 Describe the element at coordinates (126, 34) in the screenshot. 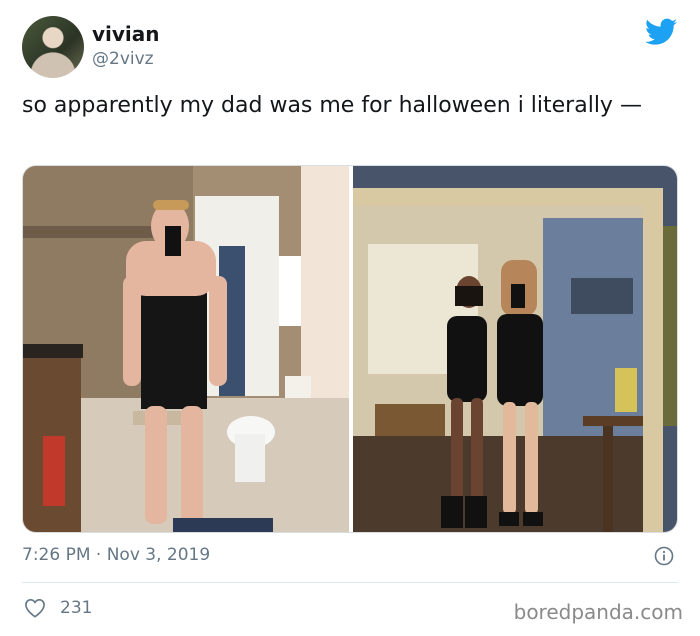

I see `user-name: vivian` at that location.